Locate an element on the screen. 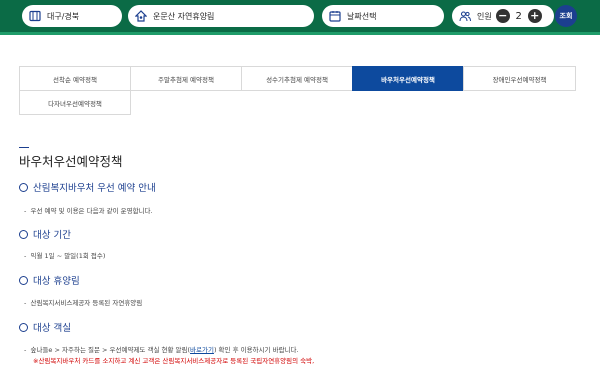 The image size is (600, 369). section-text-forest: - 산림복지서비스제공자 등록된 자연휴양림 is located at coordinates (83, 303).